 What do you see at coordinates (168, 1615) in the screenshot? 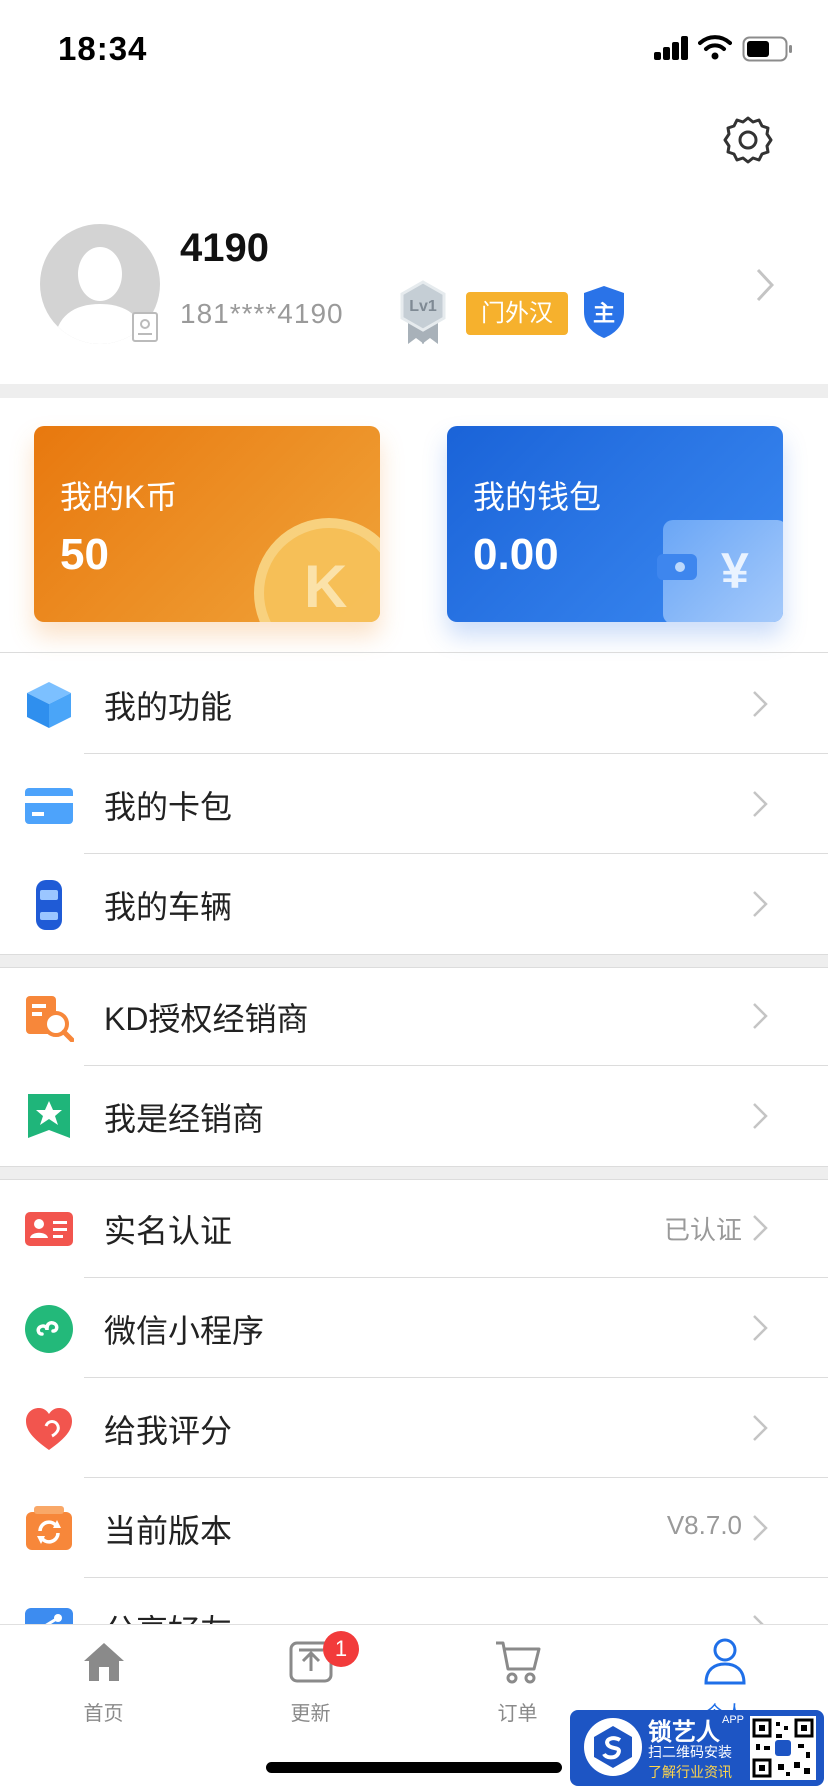
I see `menu-item-label: 分享好友` at bounding box center [168, 1615].